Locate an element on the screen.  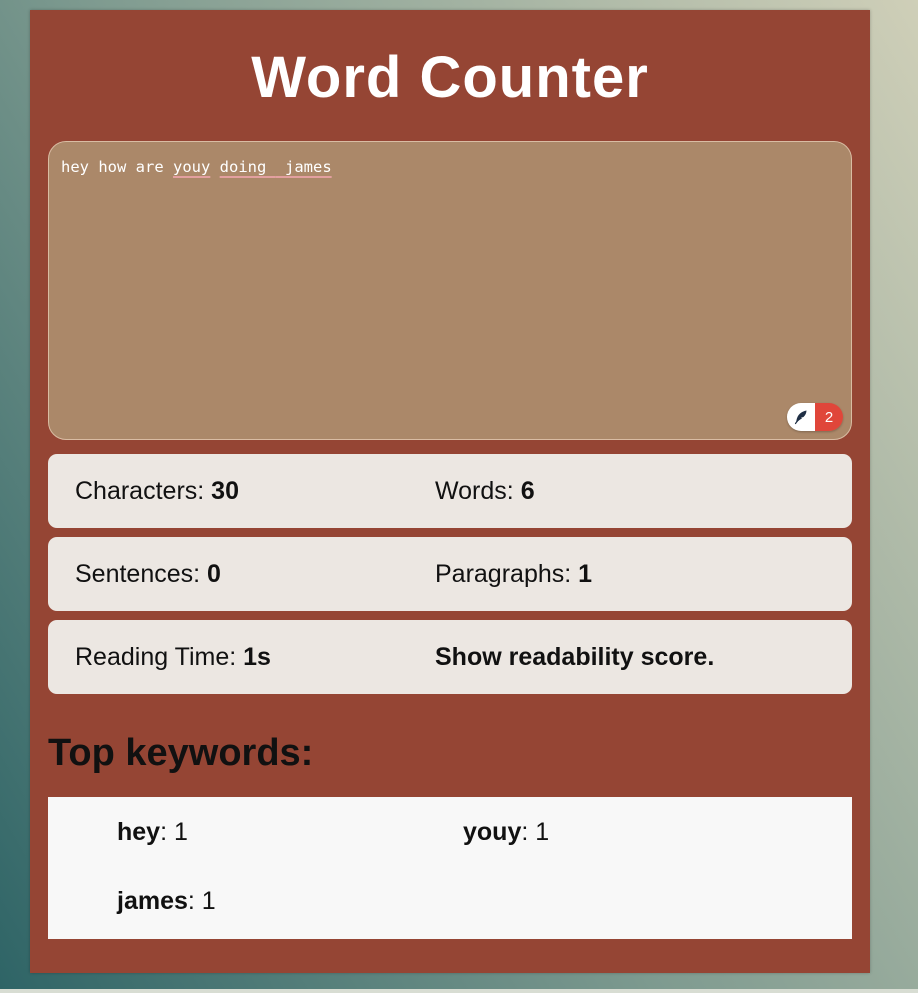
stat-sentences: Sentences: 0 is located at coordinates (228, 574).